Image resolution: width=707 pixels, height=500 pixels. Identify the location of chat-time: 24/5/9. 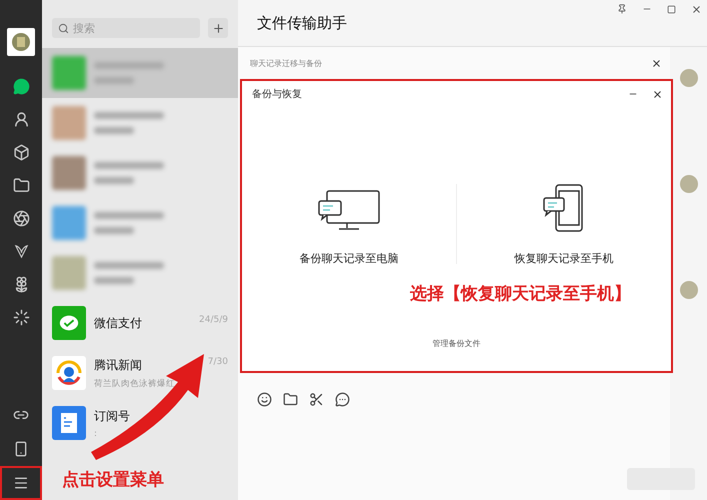
(213, 320).